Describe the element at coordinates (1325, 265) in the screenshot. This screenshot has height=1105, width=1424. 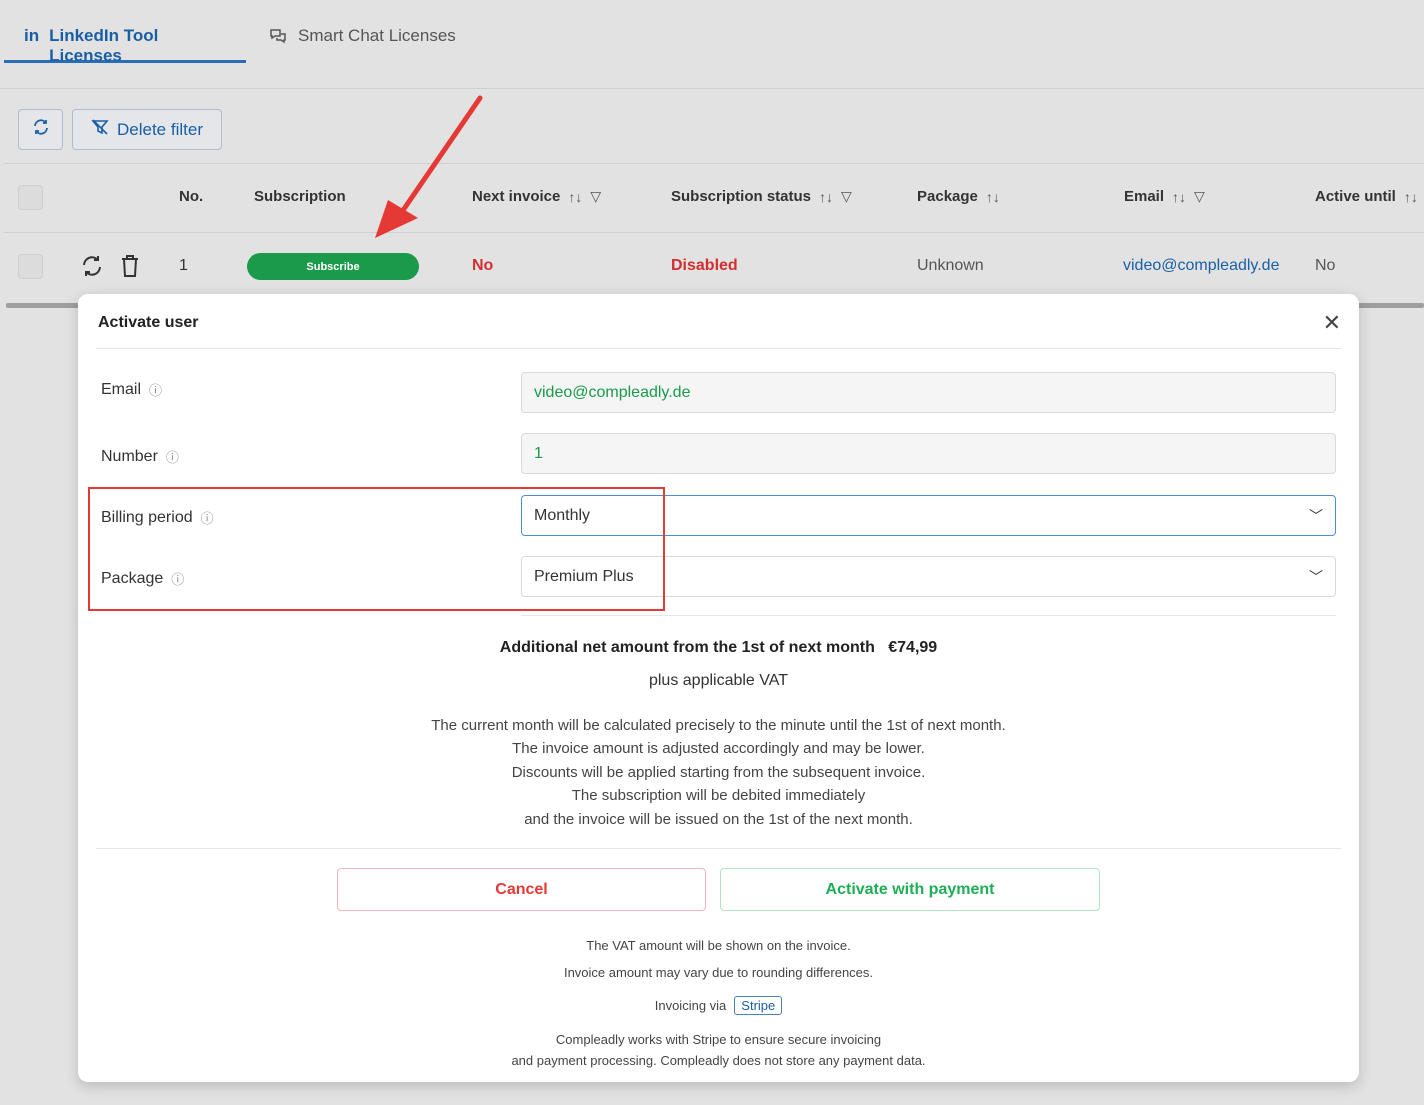
I see `row-active-until: No` at that location.